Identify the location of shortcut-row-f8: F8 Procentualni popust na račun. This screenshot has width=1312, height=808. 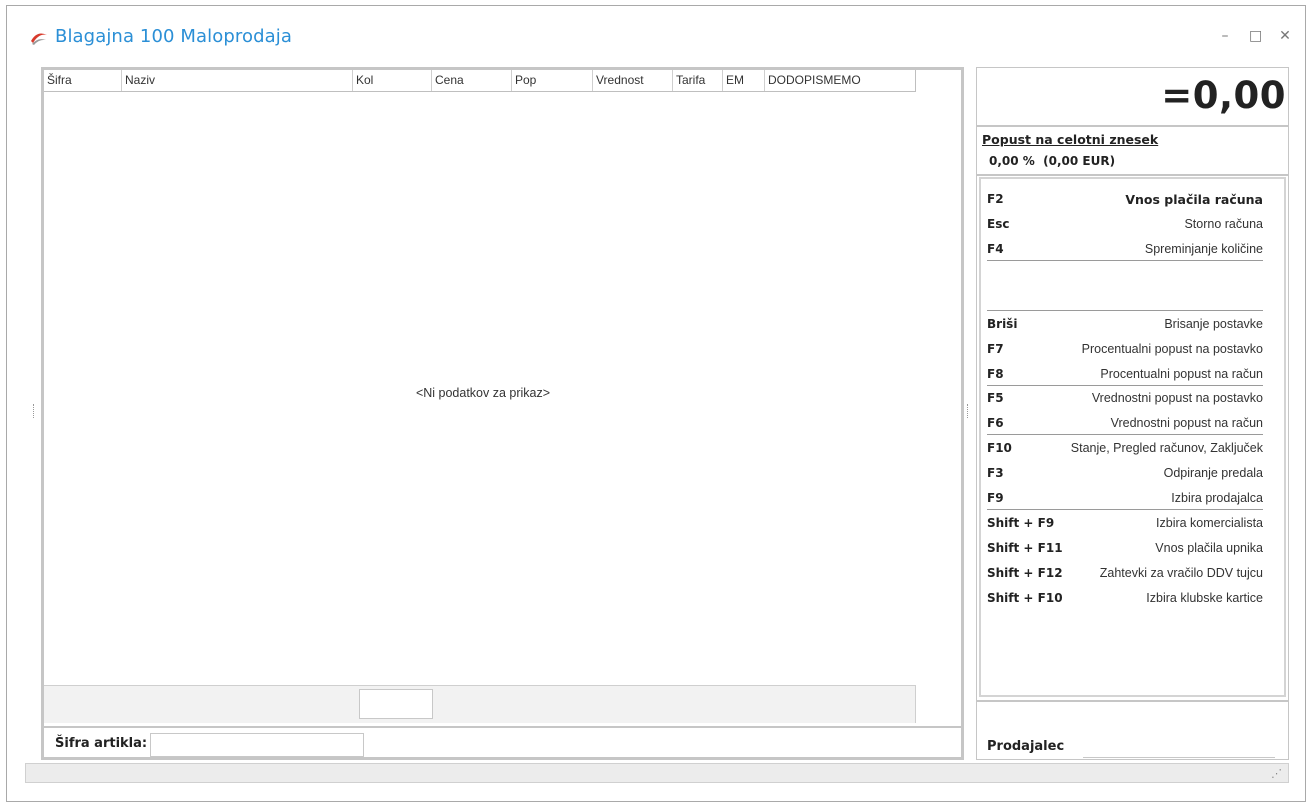
(1125, 375).